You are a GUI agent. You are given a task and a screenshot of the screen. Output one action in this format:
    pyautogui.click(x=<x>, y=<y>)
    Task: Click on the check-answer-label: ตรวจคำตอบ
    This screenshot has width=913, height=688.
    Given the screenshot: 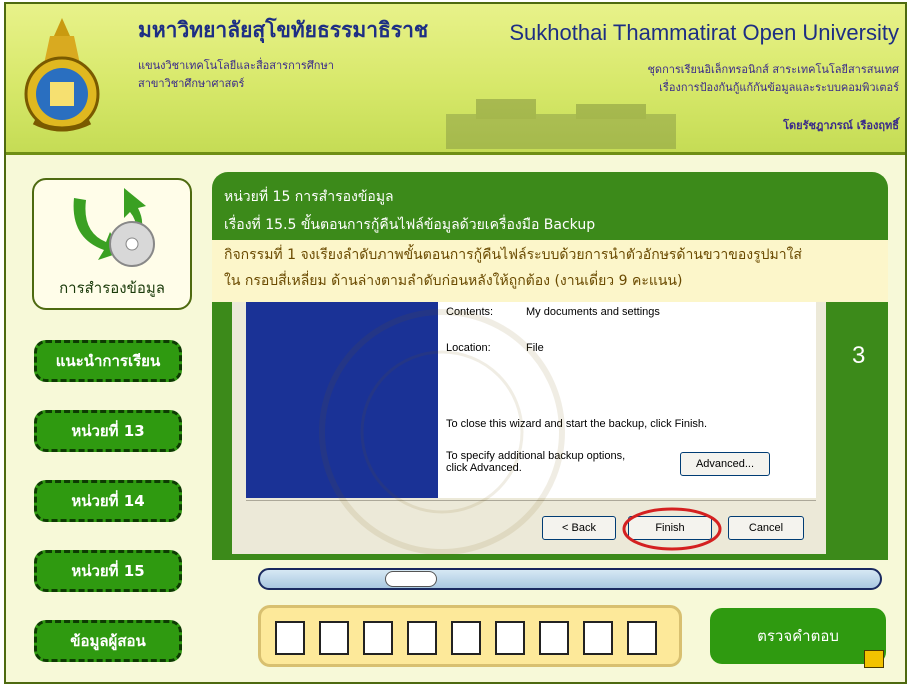 What is the action you would take?
    pyautogui.click(x=798, y=636)
    